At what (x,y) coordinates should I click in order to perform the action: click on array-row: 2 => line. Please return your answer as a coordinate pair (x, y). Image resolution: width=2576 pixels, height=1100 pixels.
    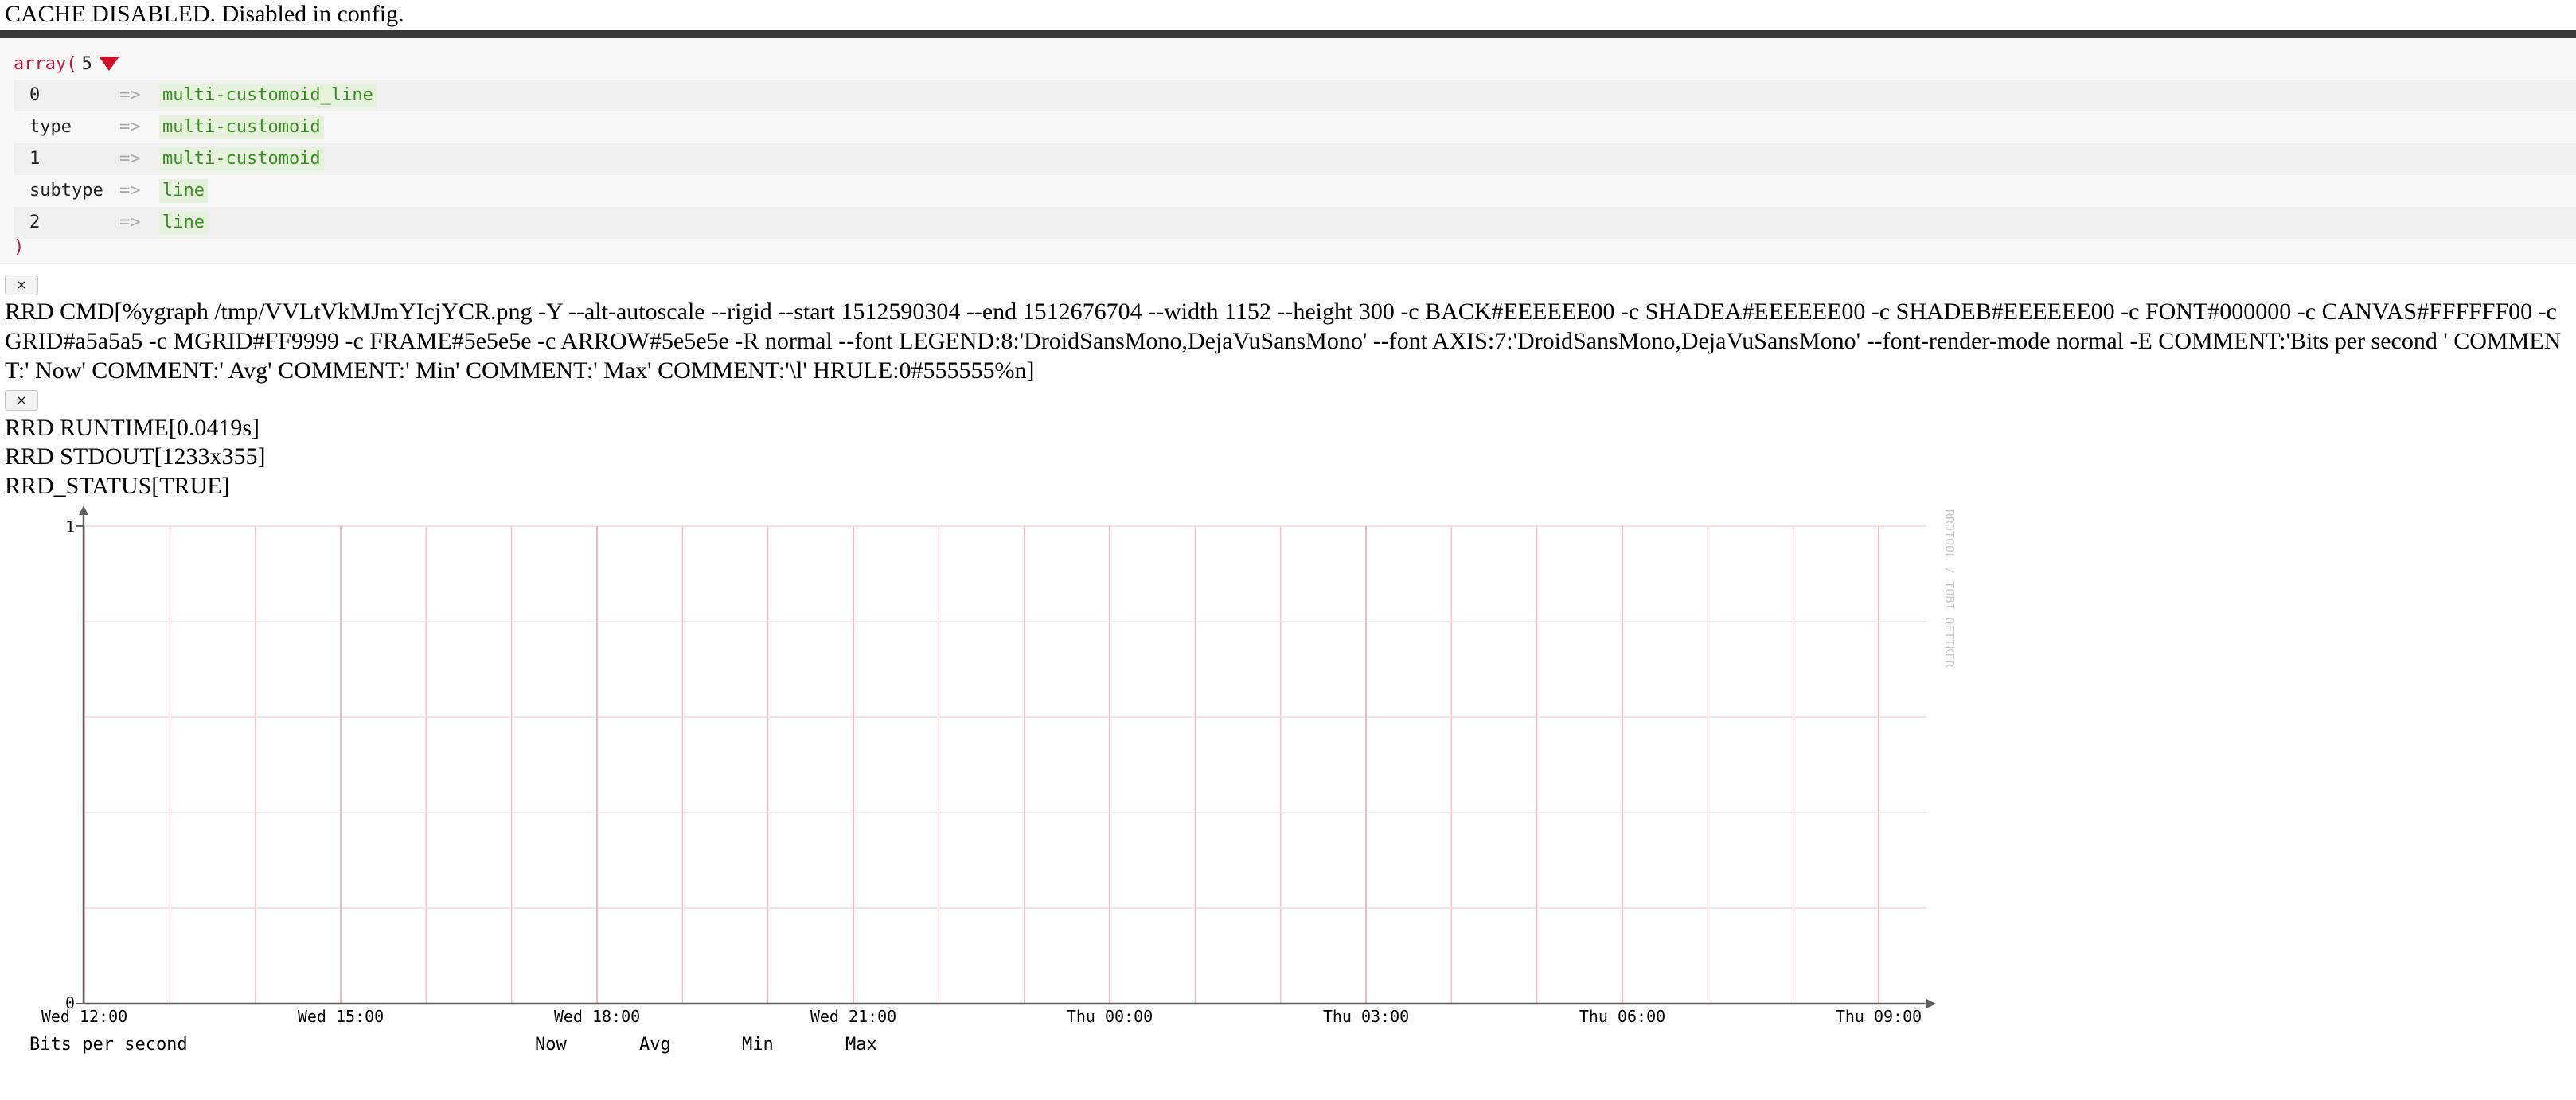
    Looking at the image, I should click on (1295, 223).